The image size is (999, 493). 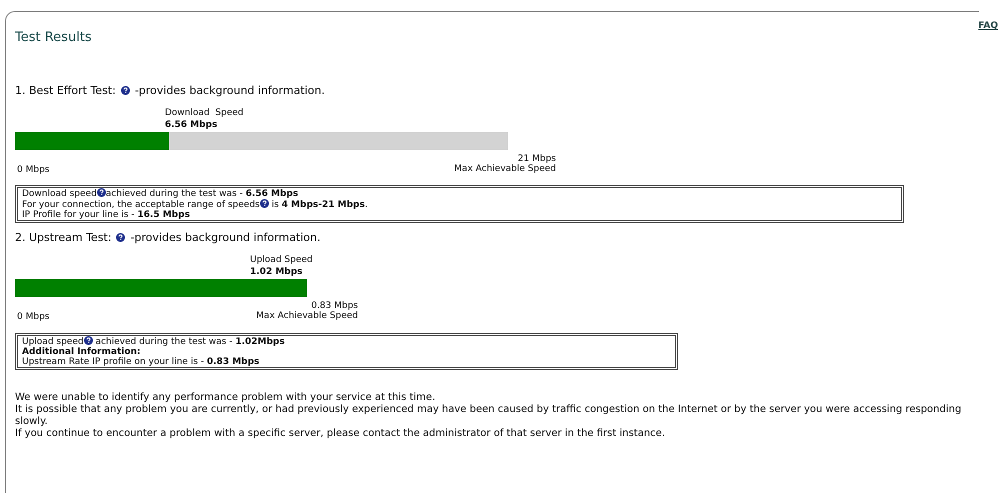 I want to click on info-line: Upload speed achieved during the test was - 1.02Mbps, so click(x=153, y=341).